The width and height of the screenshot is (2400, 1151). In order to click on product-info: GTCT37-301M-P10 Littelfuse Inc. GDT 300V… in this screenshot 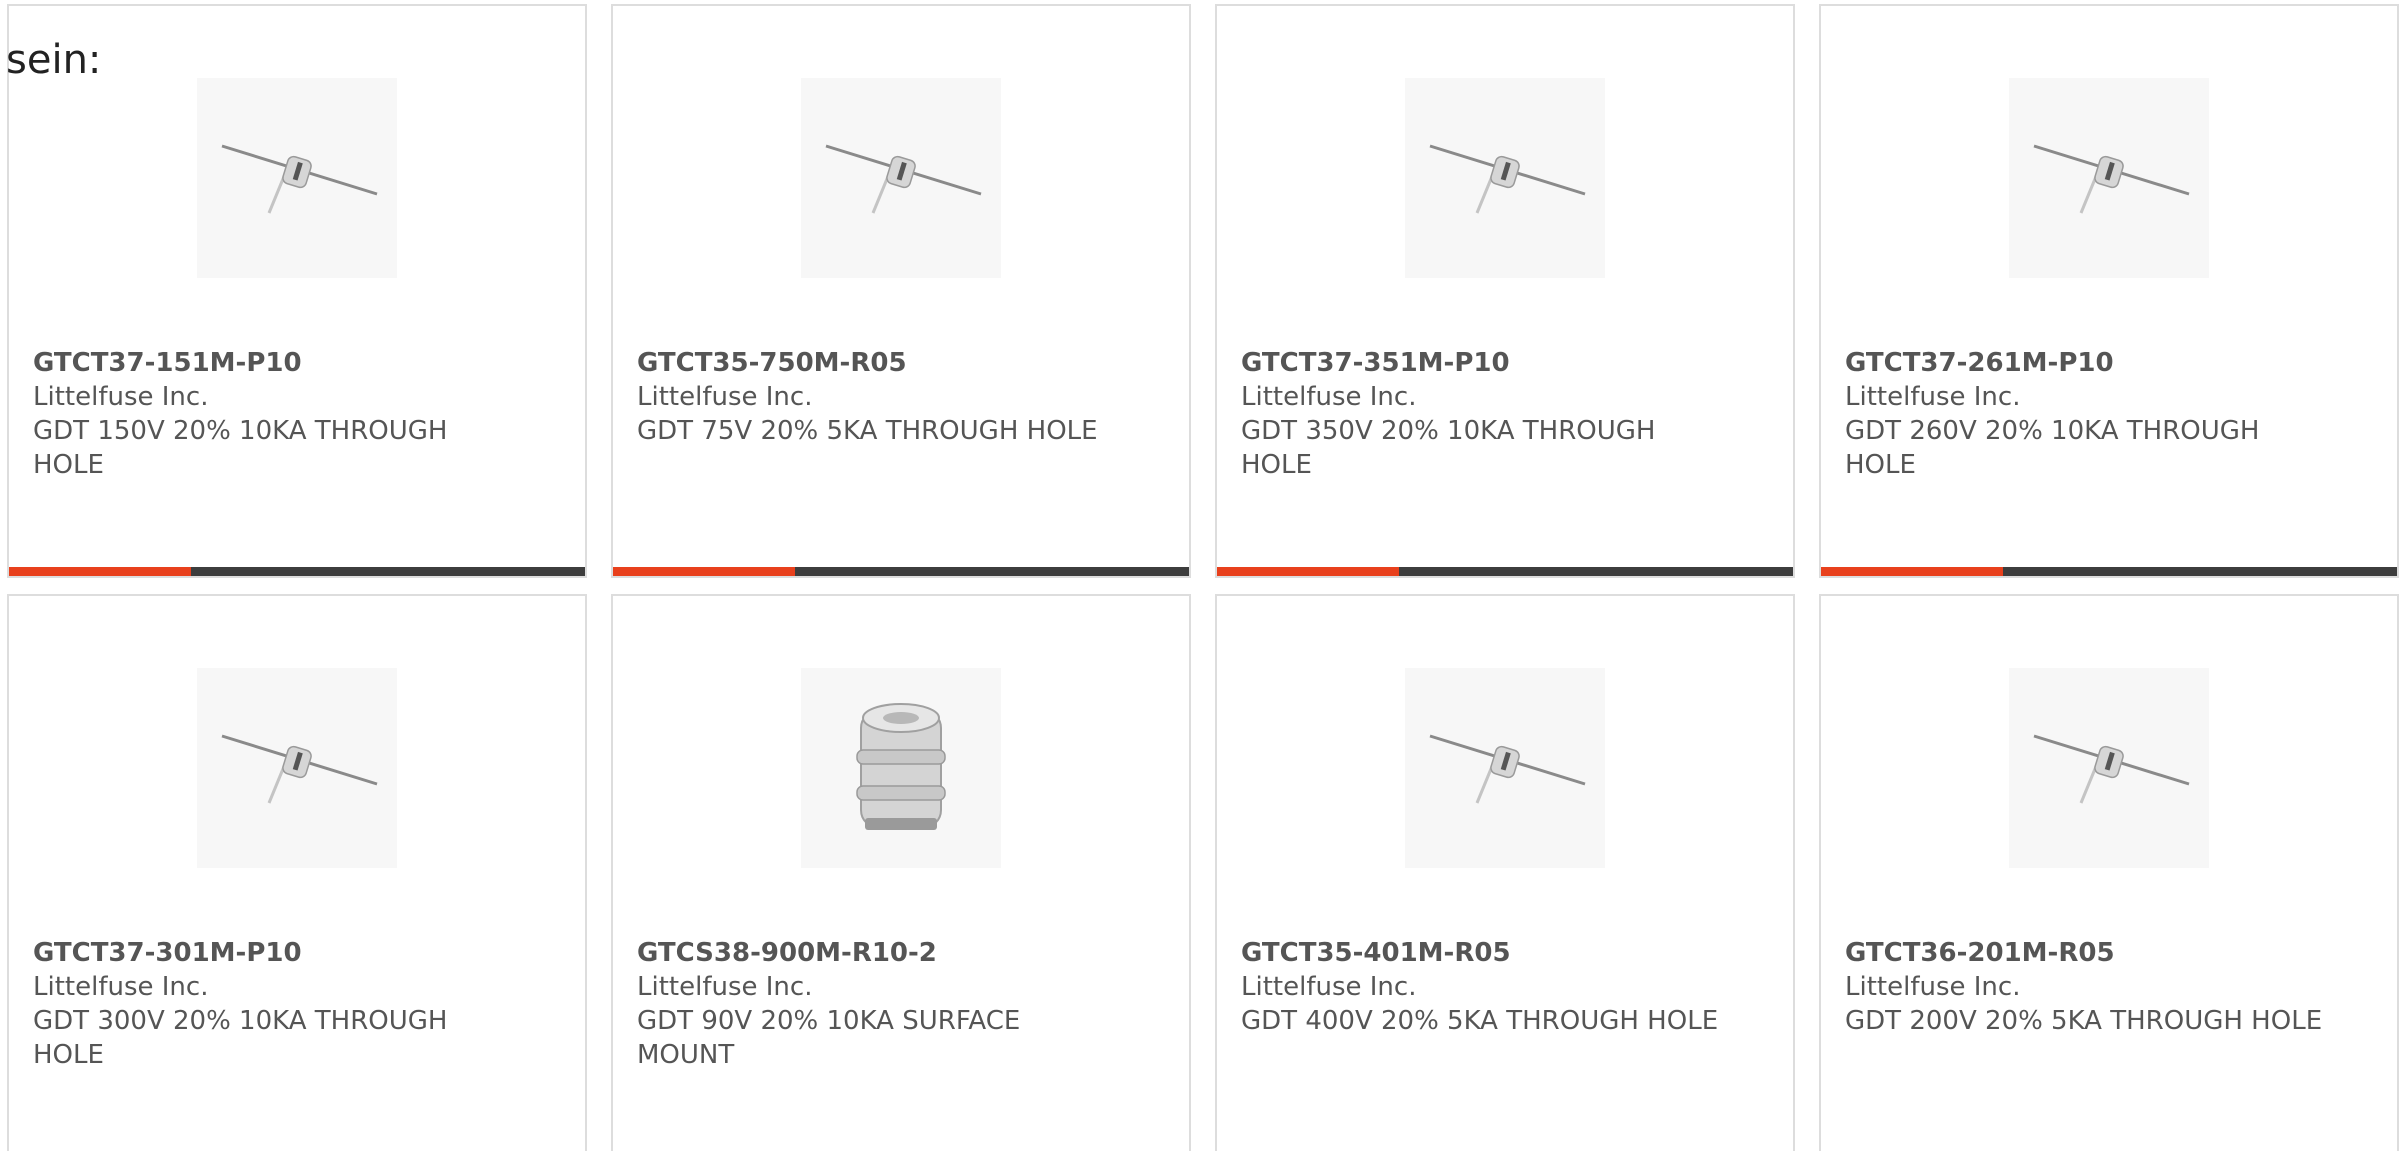, I will do `click(273, 1004)`.